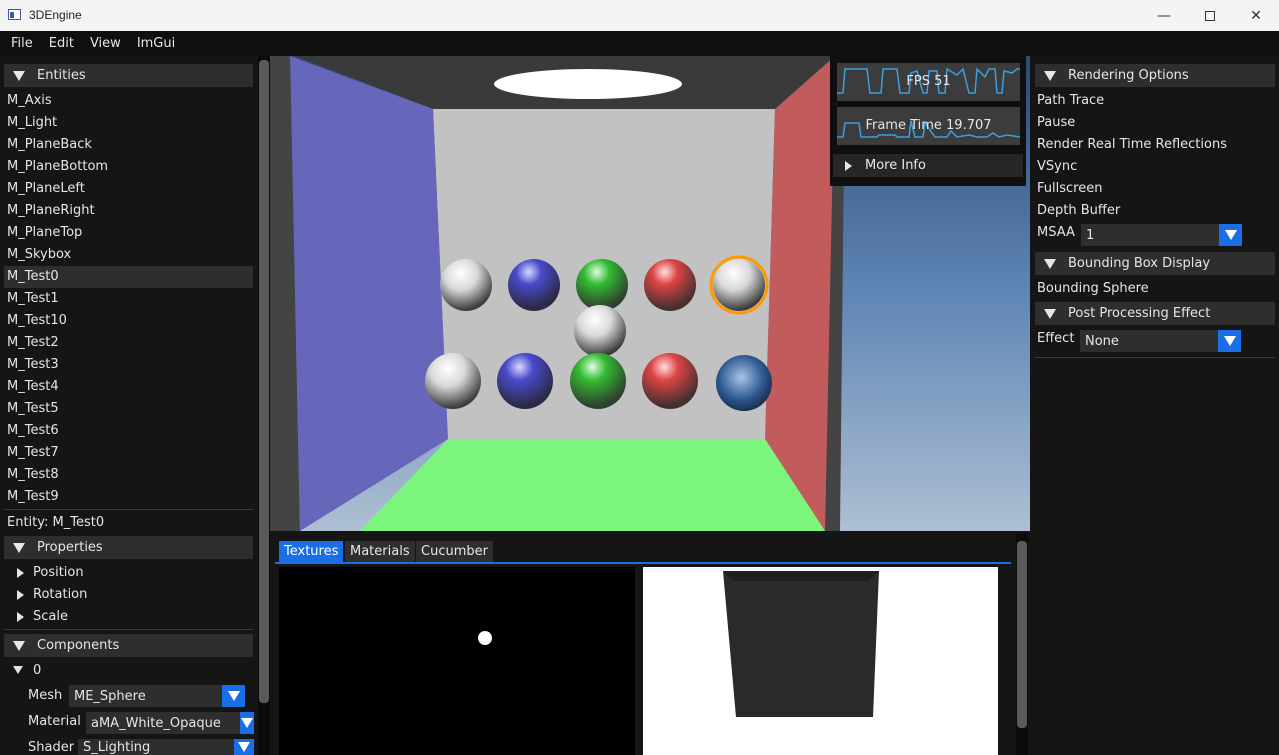 Image resolution: width=1279 pixels, height=755 pixels. Describe the element at coordinates (1056, 123) in the screenshot. I see `option-pause: Pause` at that location.